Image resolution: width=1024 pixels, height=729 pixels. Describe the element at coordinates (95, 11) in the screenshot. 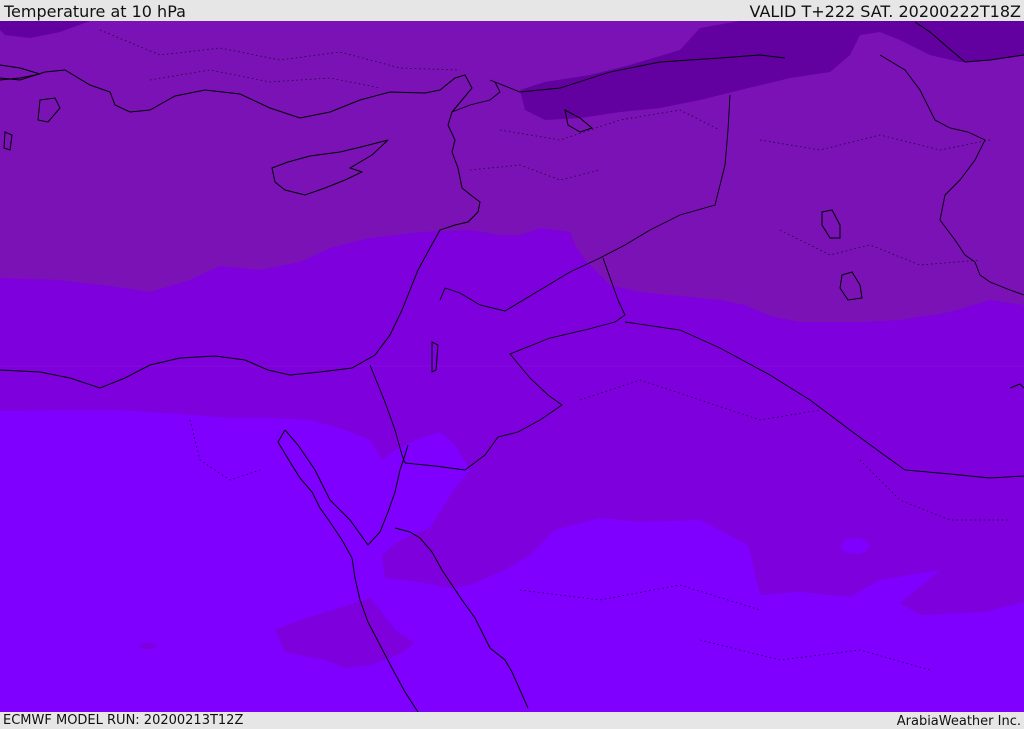

I see `map-title: Temperature at 10 hPa` at that location.